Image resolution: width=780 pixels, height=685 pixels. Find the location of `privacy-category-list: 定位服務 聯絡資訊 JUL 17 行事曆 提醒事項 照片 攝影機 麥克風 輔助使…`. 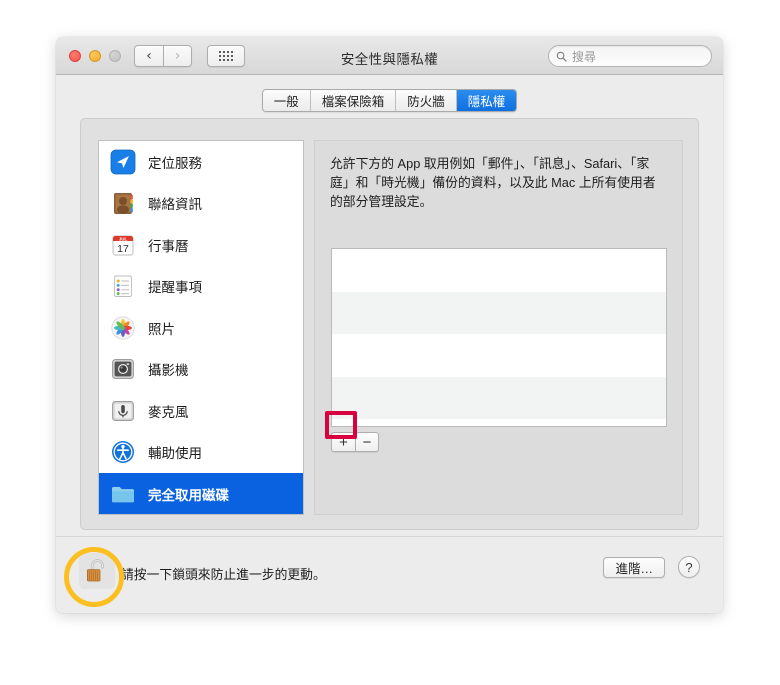

privacy-category-list: 定位服務 聯絡資訊 JUL 17 行事曆 提醒事項 照片 攝影機 麥克風 輔助使… is located at coordinates (201, 327).